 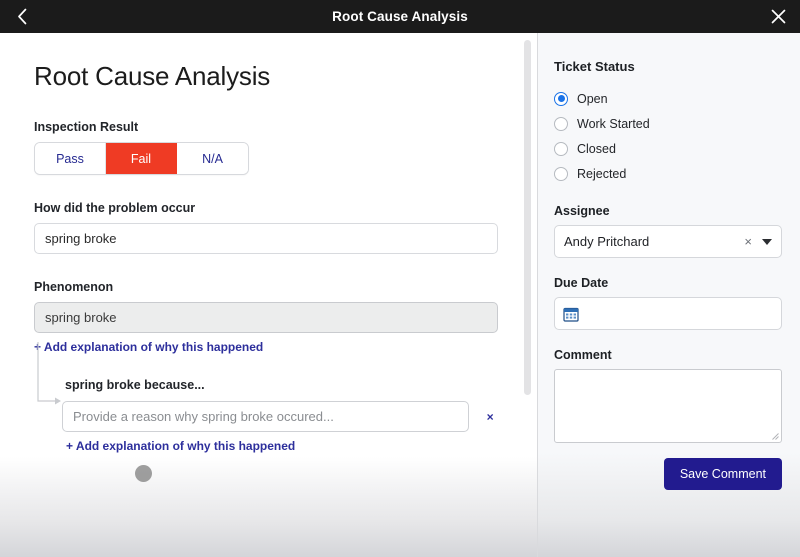 I want to click on modal-title: Root Cause Analysis, so click(x=400, y=16).